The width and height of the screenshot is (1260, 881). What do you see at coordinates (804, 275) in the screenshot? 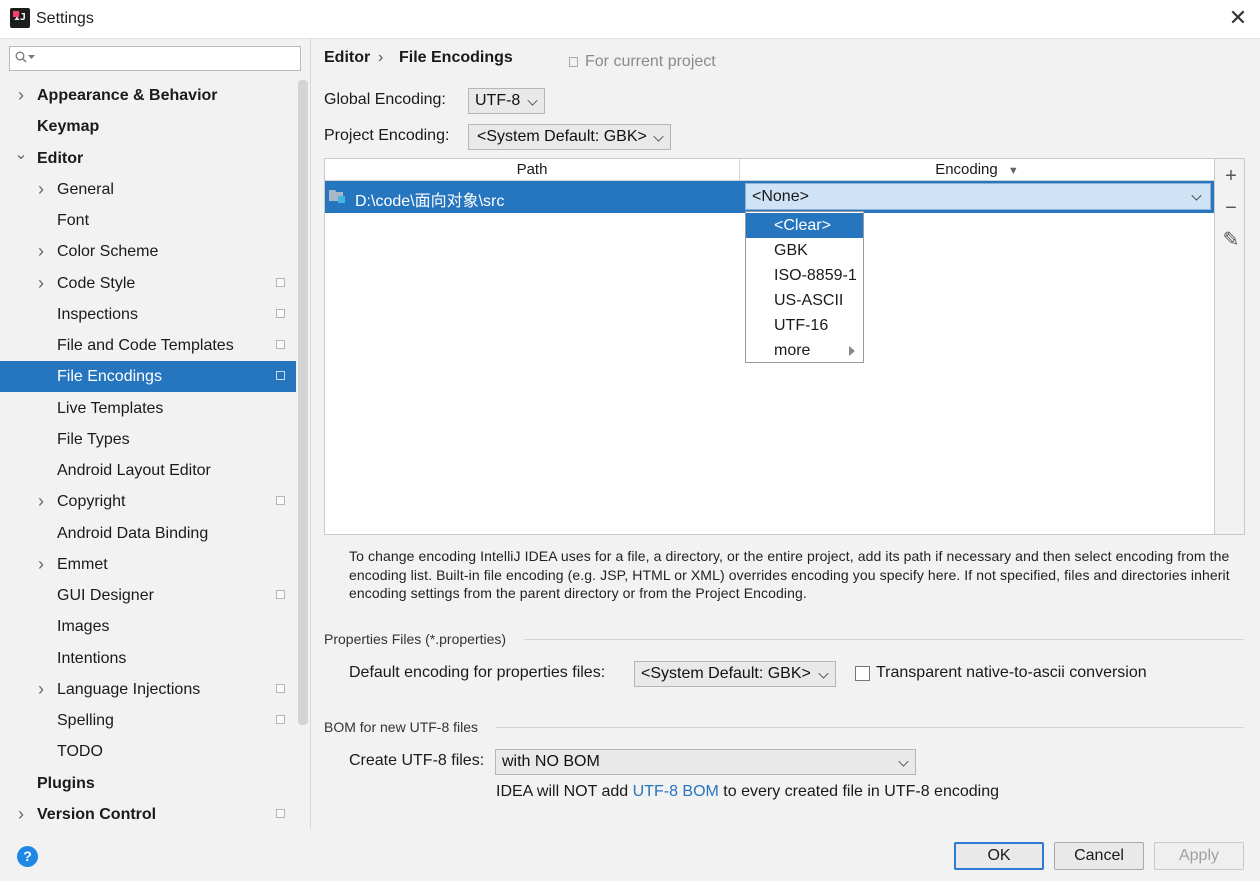
I see `dropdown-option-iso-8859-1: ISO-8859-1` at bounding box center [804, 275].